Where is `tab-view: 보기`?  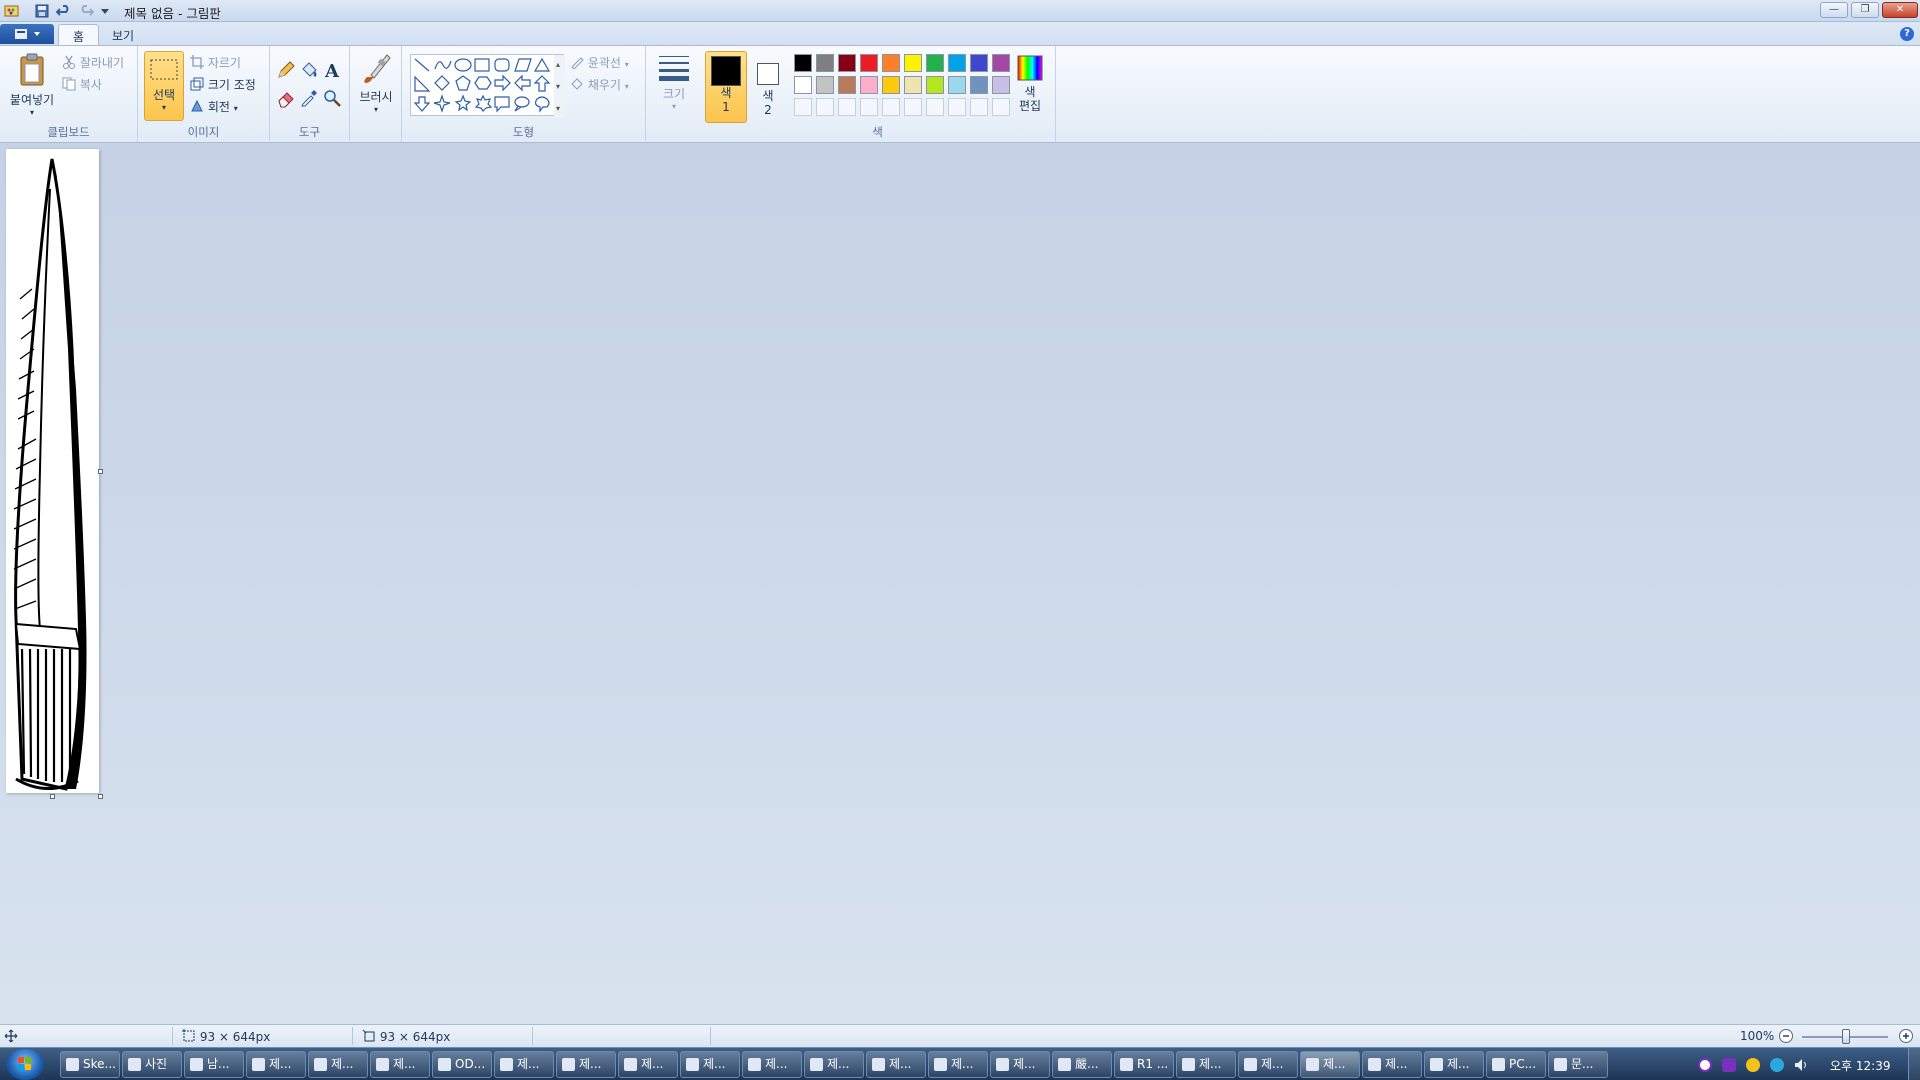 tab-view: 보기 is located at coordinates (123, 35).